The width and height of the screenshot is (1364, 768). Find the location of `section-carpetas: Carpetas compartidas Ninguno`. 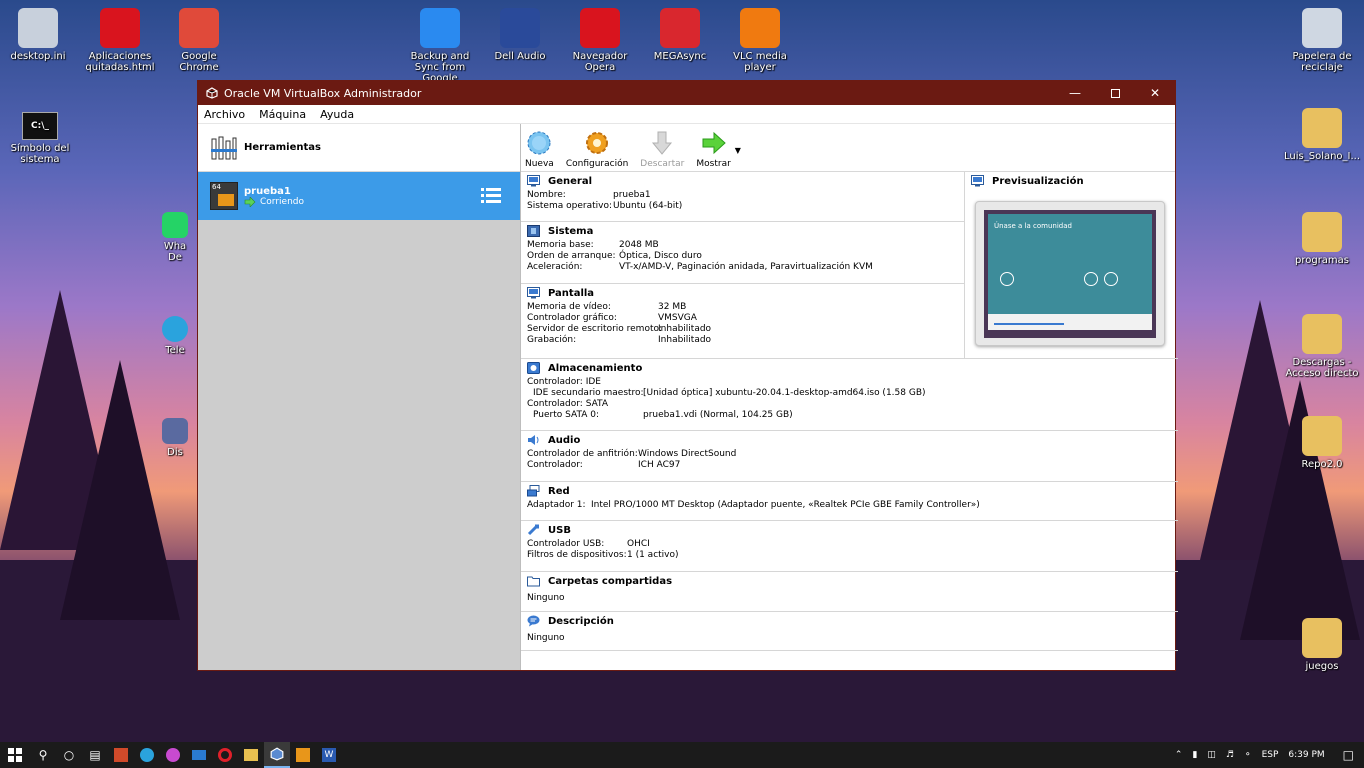

section-carpetas: Carpetas compartidas Ninguno is located at coordinates (849, 592).